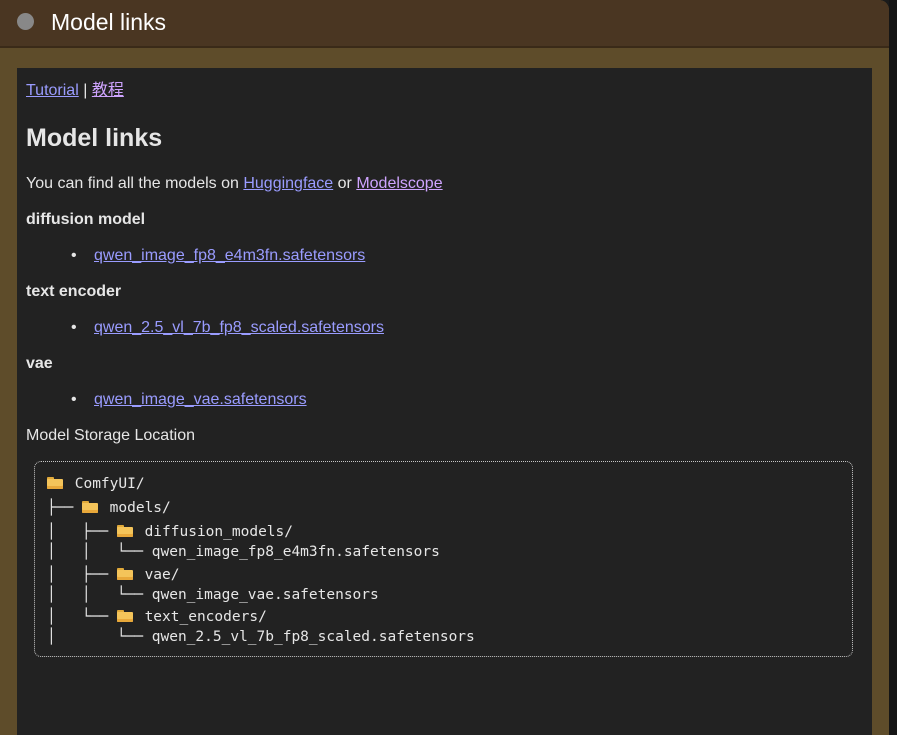 The width and height of the screenshot is (897, 735). Describe the element at coordinates (52, 90) in the screenshot. I see `tutorial-link: Tutorial` at that location.